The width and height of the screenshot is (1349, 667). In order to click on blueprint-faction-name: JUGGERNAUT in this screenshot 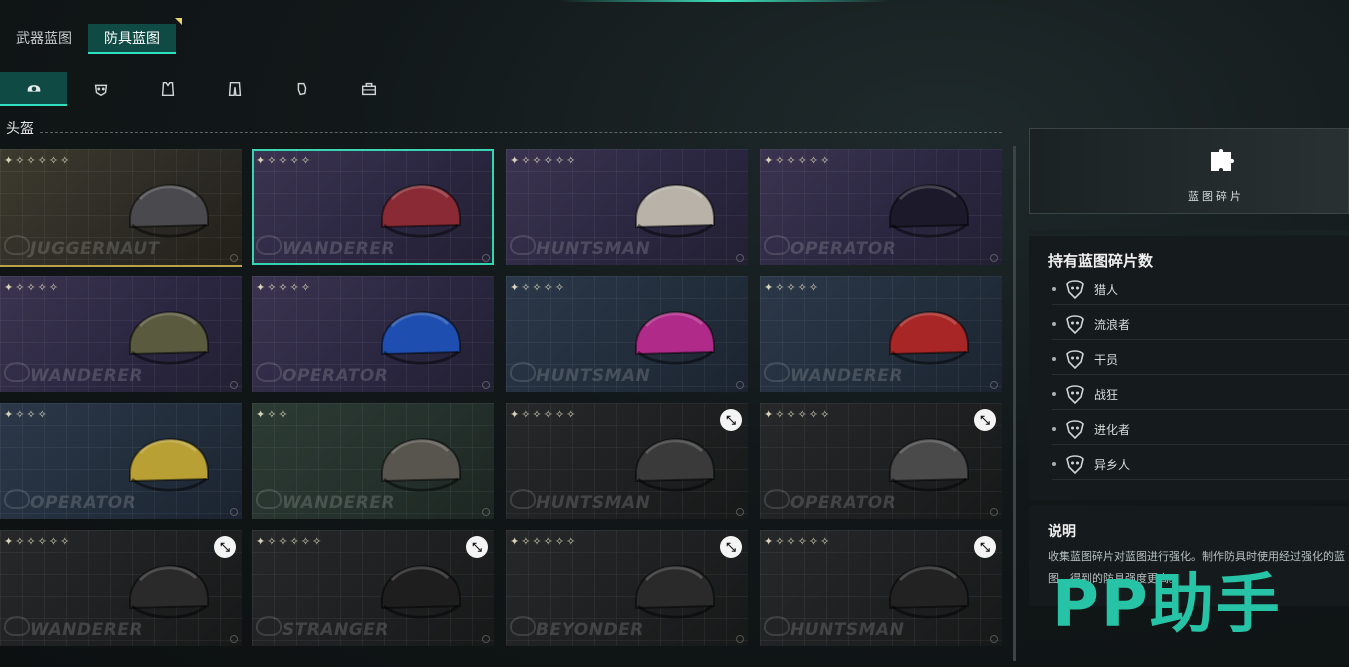, I will do `click(95, 249)`.